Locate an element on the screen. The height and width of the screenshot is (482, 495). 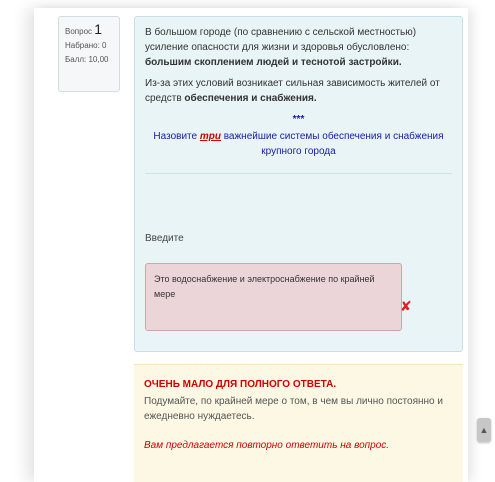
cross-icon: ✘ is located at coordinates (406, 306).